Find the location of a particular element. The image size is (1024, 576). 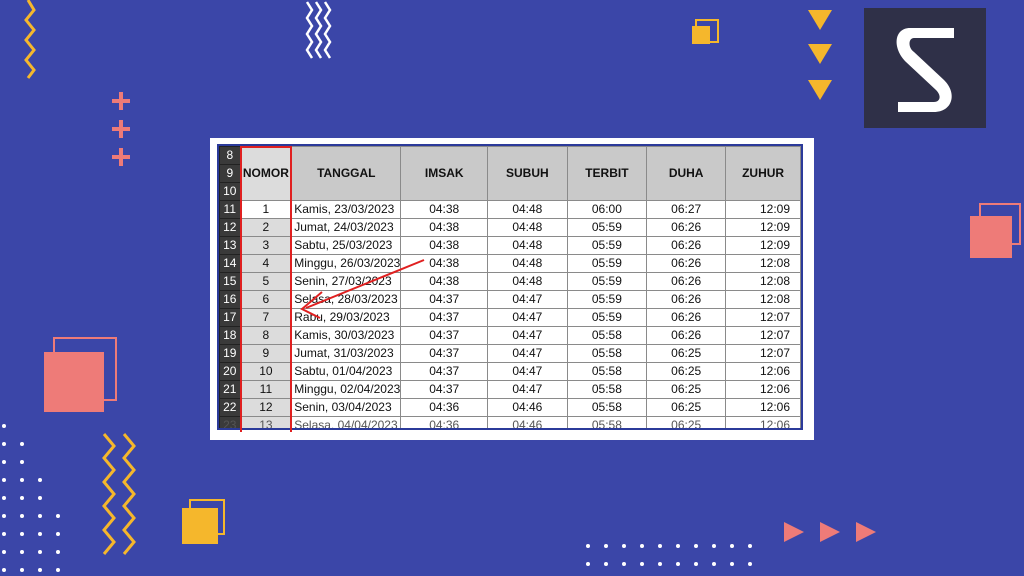

cell-nomor: 6 is located at coordinates (266, 299).